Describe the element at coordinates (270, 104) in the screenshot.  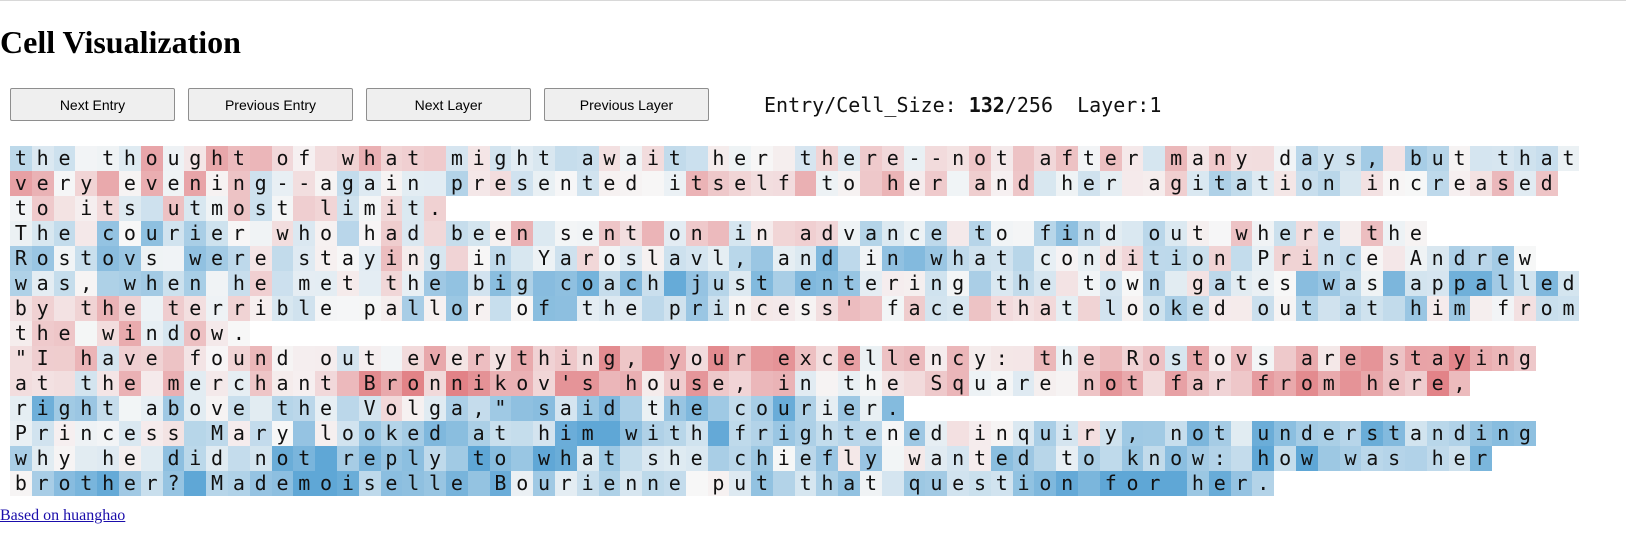
I see `previous-entry-button: Previous Entry` at that location.